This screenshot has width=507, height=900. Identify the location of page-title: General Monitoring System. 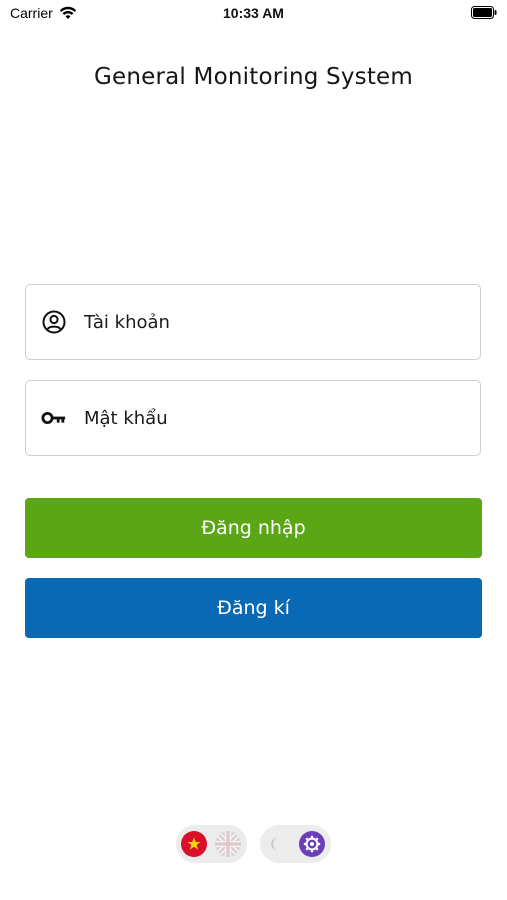
(253, 77).